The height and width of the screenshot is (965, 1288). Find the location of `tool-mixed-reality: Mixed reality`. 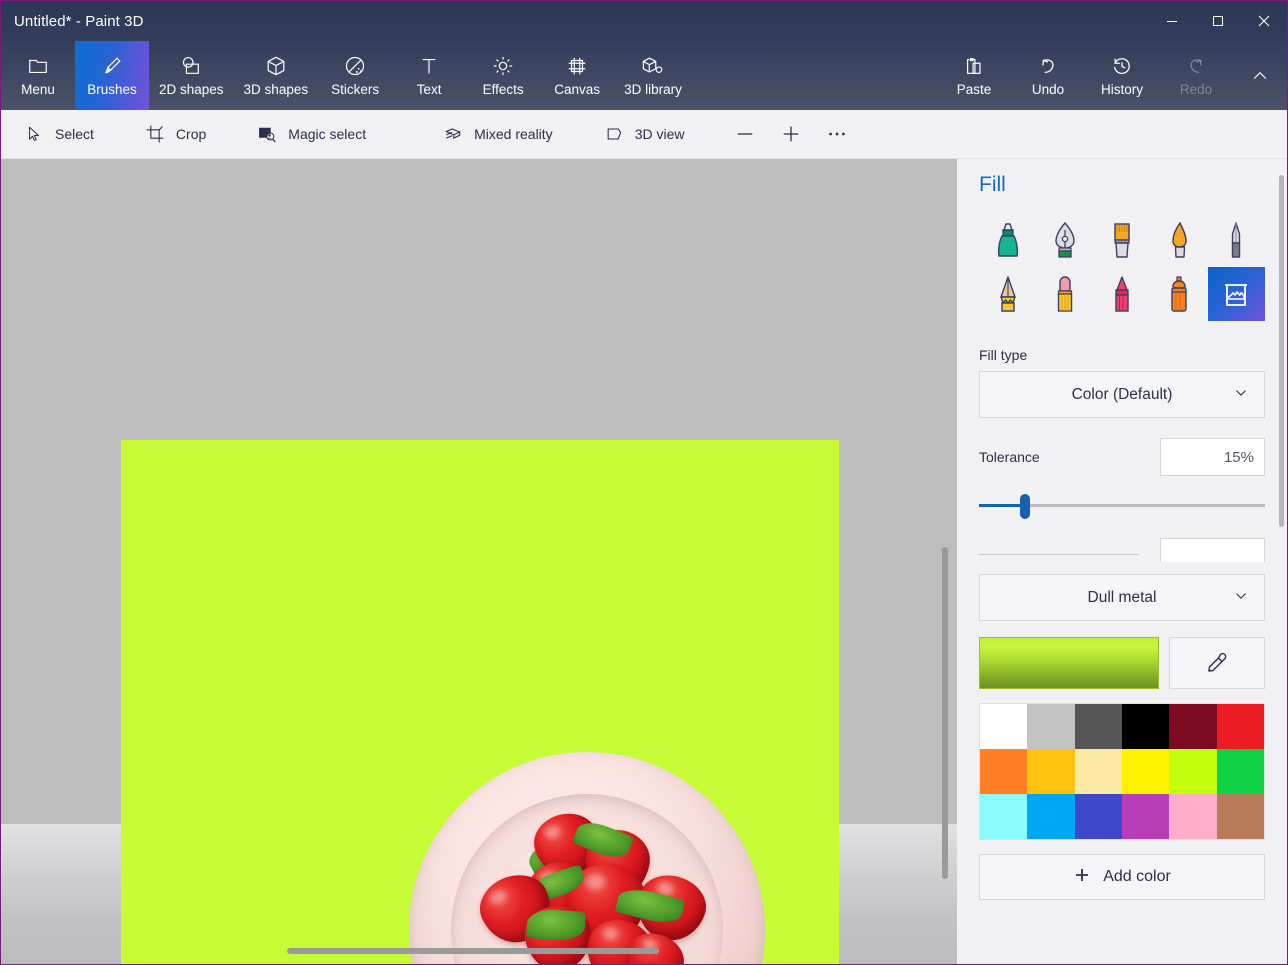

tool-mixed-reality: Mixed reality is located at coordinates (497, 134).